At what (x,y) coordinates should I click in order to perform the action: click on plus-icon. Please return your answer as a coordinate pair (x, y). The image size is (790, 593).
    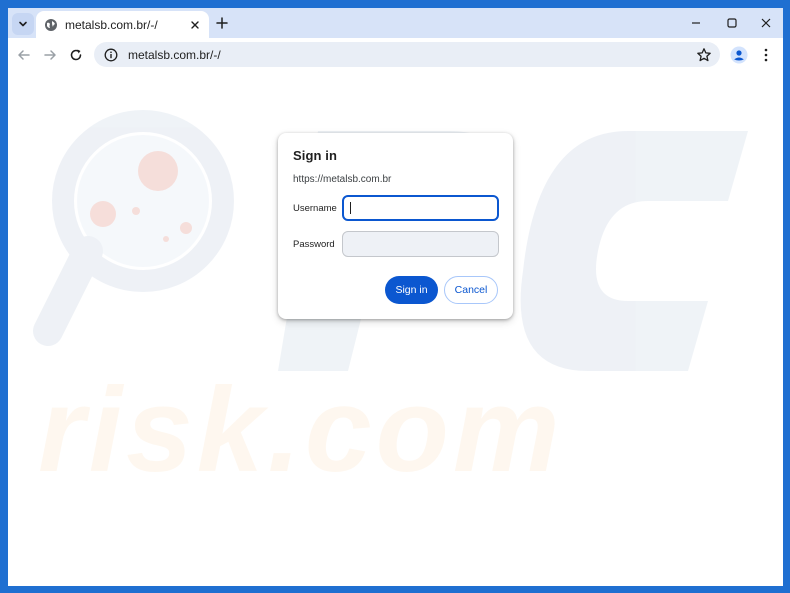
    Looking at the image, I should click on (222, 23).